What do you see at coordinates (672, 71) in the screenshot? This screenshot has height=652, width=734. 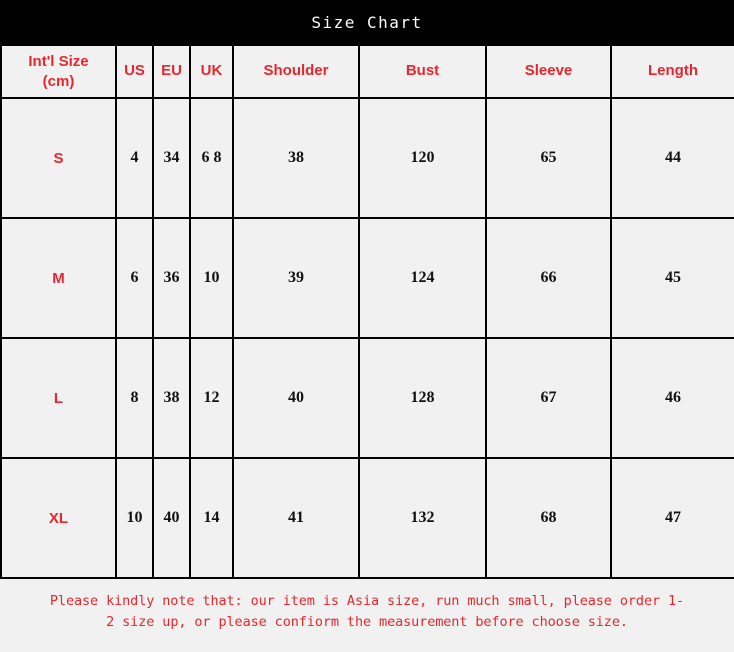 I see `column-header-length: Length` at bounding box center [672, 71].